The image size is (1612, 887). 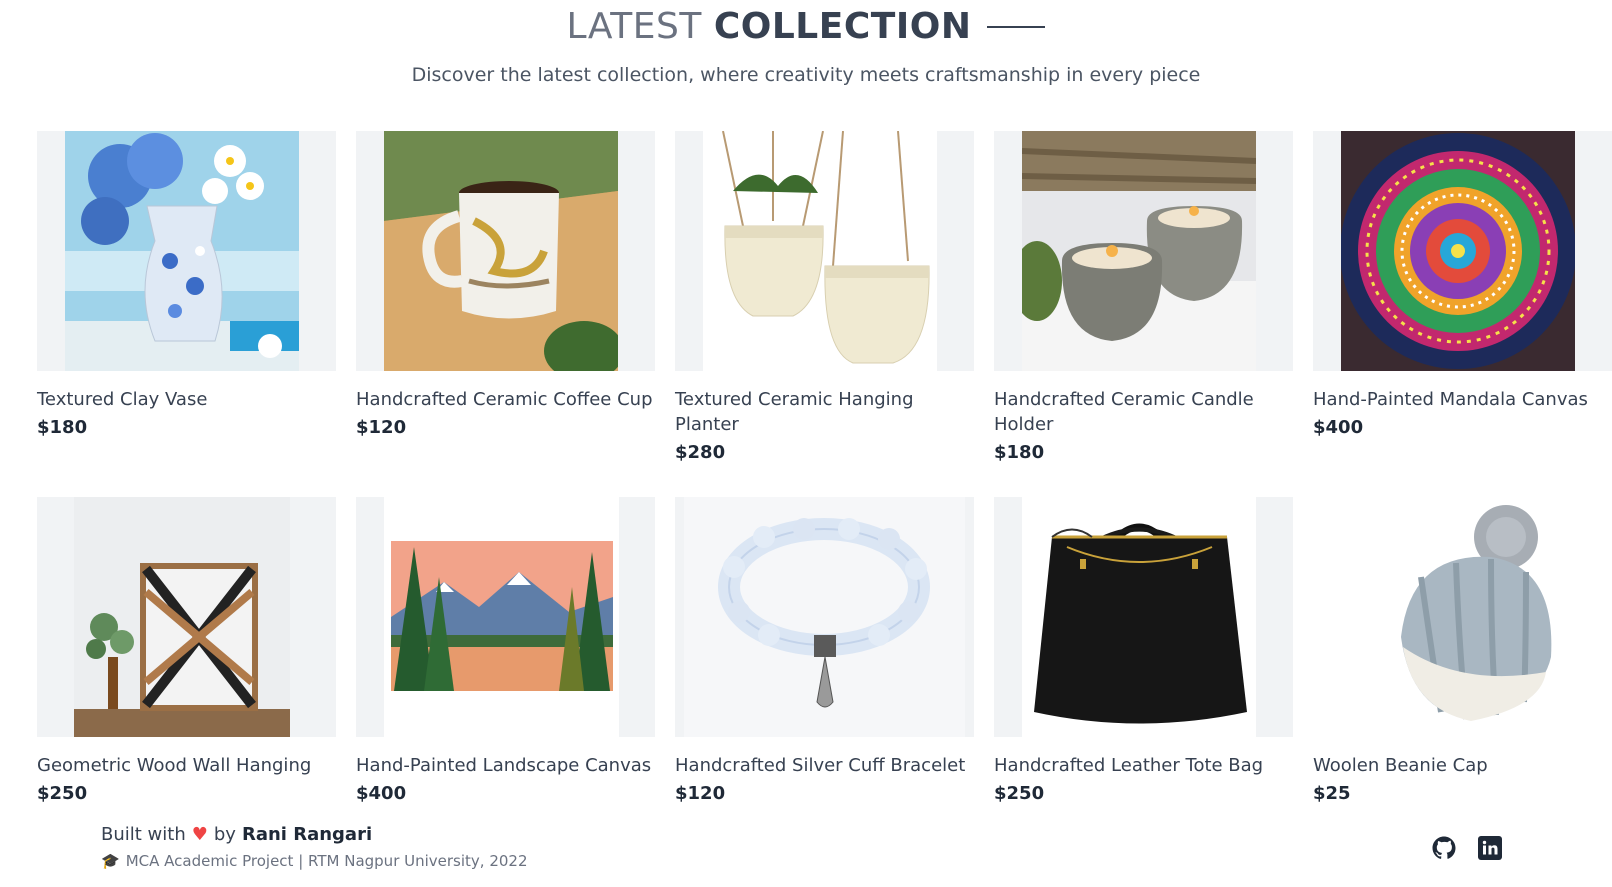 What do you see at coordinates (1143, 765) in the screenshot?
I see `product-name: Handcrafted Leather Tote Bag` at bounding box center [1143, 765].